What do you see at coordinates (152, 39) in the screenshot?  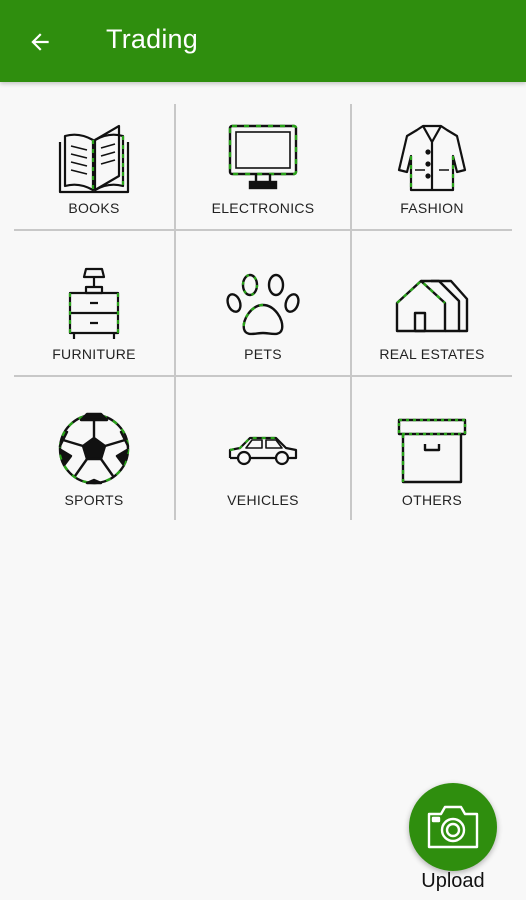 I see `page-title: Trading` at bounding box center [152, 39].